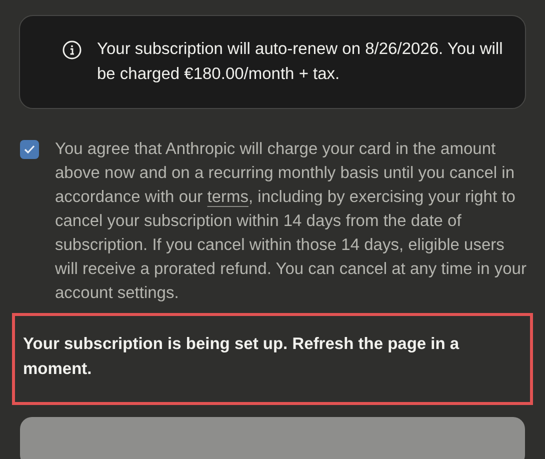 This screenshot has width=545, height=459. I want to click on check-icon, so click(29, 149).